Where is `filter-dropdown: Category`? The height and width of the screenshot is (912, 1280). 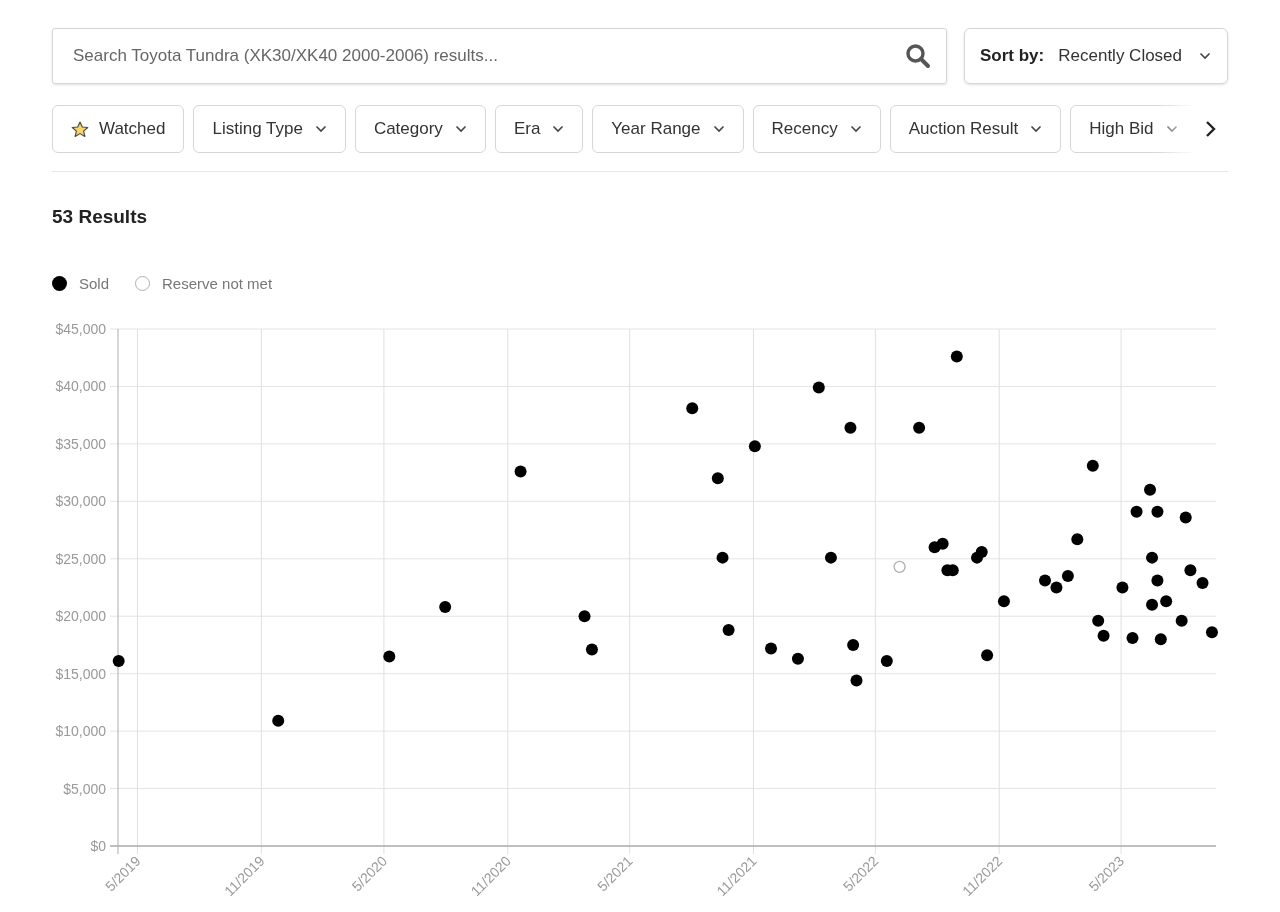
filter-dropdown: Category is located at coordinates (420, 129).